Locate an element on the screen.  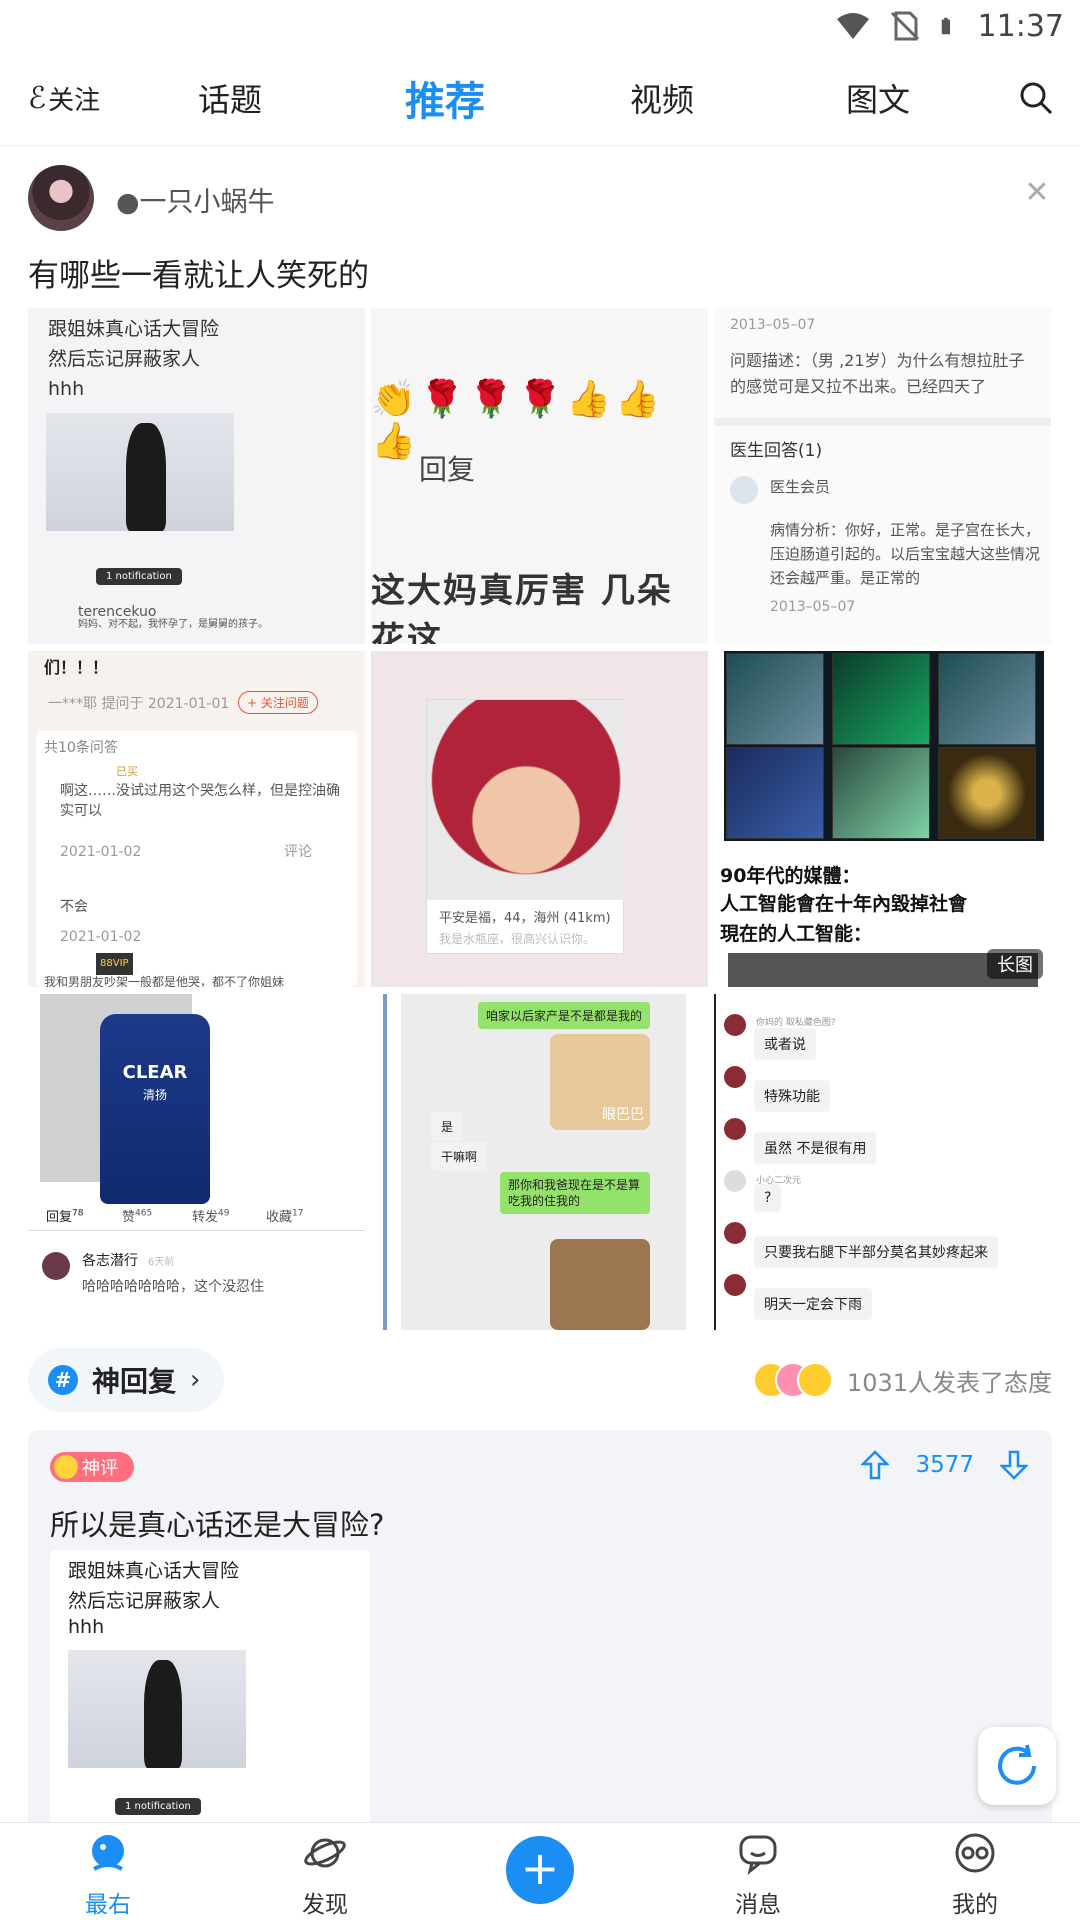
chat9-msg-4: ? is located at coordinates (768, 1198).